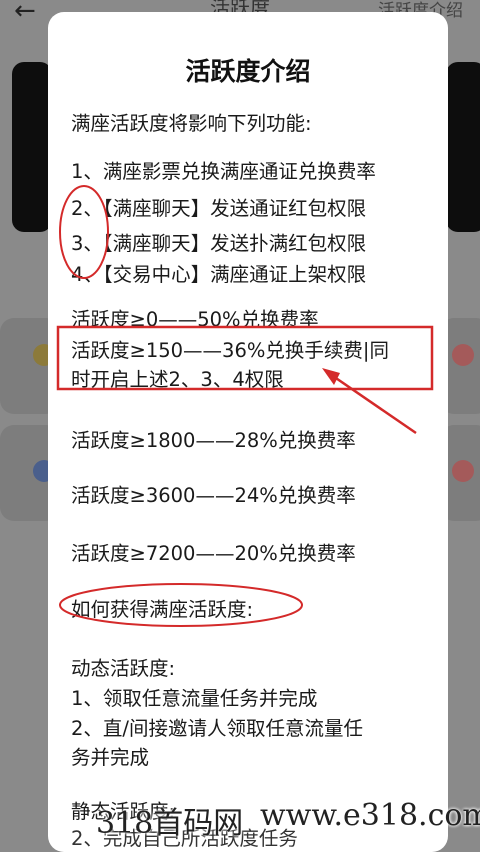  I want to click on how-to-title: 如何获得满座活跃度:, so click(162, 609).